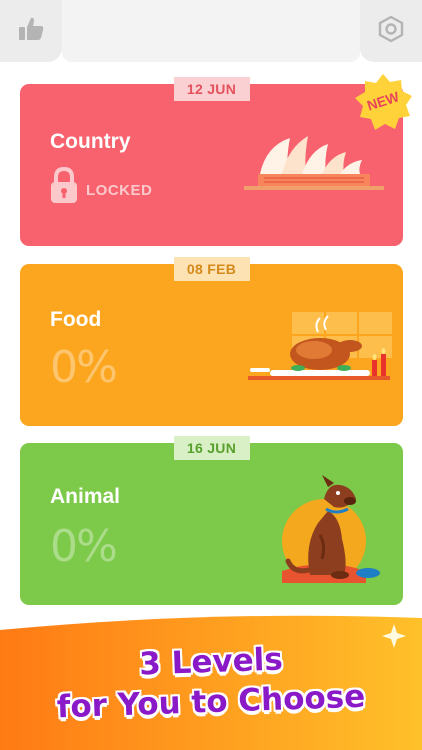 The width and height of the screenshot is (422, 750). I want to click on like-button, so click(31, 31).